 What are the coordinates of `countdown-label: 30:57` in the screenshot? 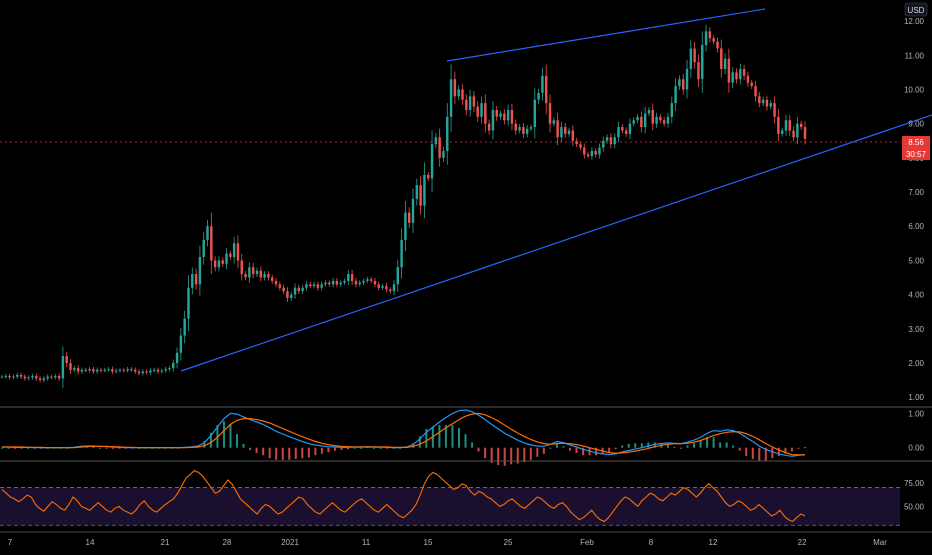 It's located at (916, 154).